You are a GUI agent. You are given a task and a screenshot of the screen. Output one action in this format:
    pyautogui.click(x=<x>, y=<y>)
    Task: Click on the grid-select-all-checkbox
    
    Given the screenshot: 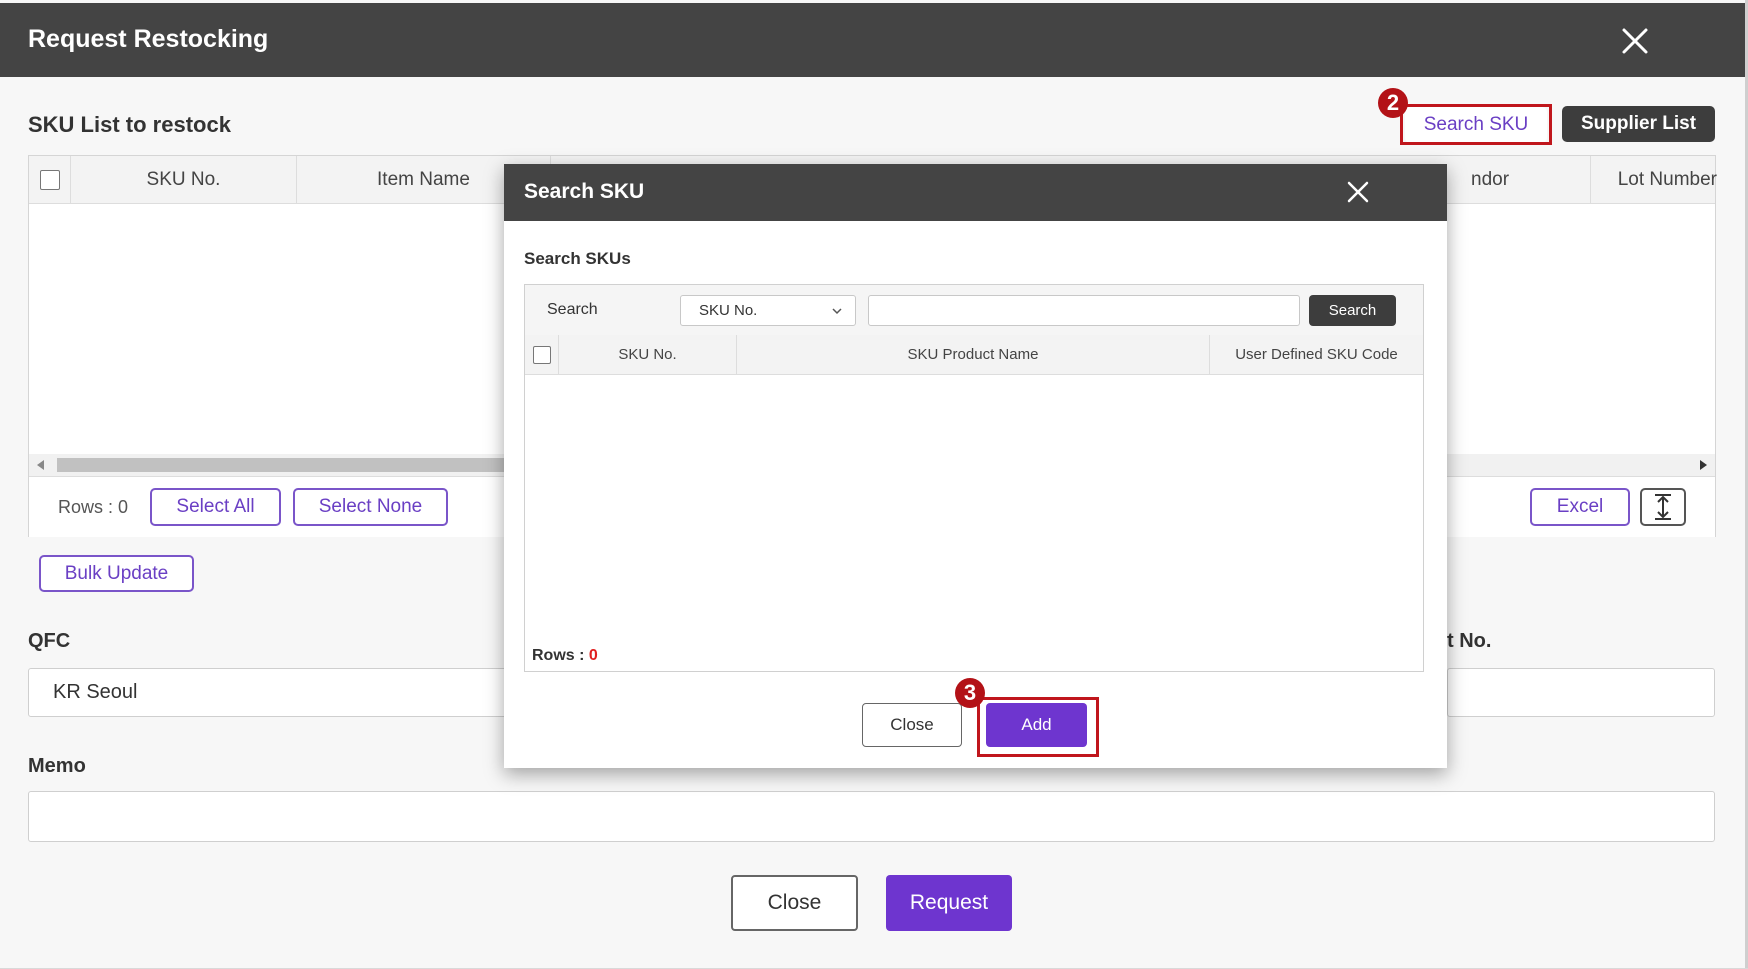 What is the action you would take?
    pyautogui.click(x=49, y=179)
    